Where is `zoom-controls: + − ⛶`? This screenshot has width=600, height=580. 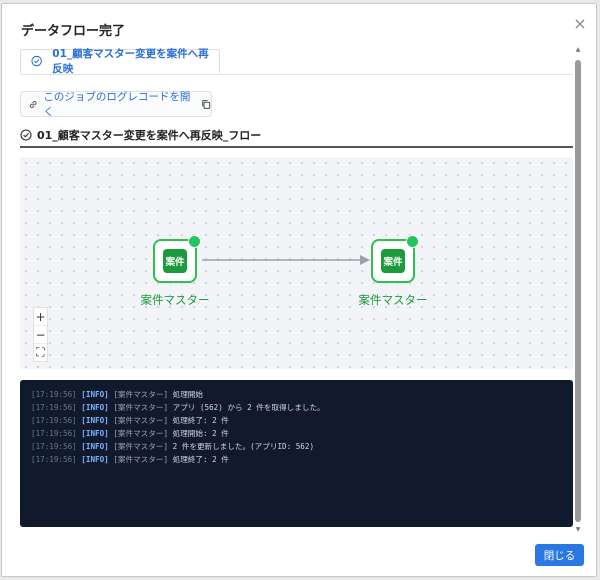
zoom-controls: + − ⛶ is located at coordinates (40, 334).